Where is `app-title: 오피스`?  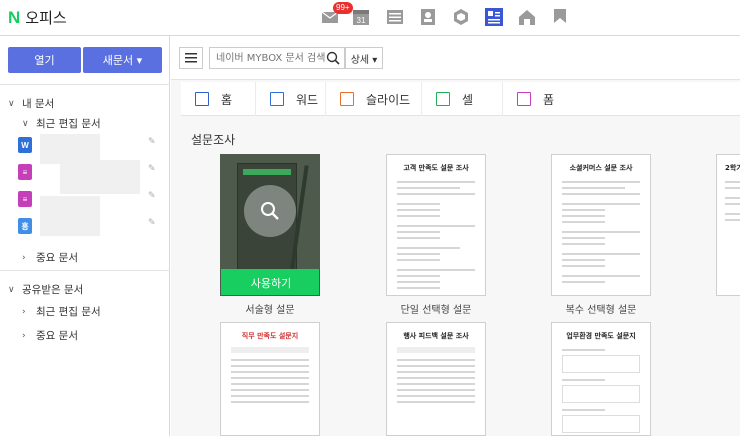 app-title: 오피스 is located at coordinates (46, 18).